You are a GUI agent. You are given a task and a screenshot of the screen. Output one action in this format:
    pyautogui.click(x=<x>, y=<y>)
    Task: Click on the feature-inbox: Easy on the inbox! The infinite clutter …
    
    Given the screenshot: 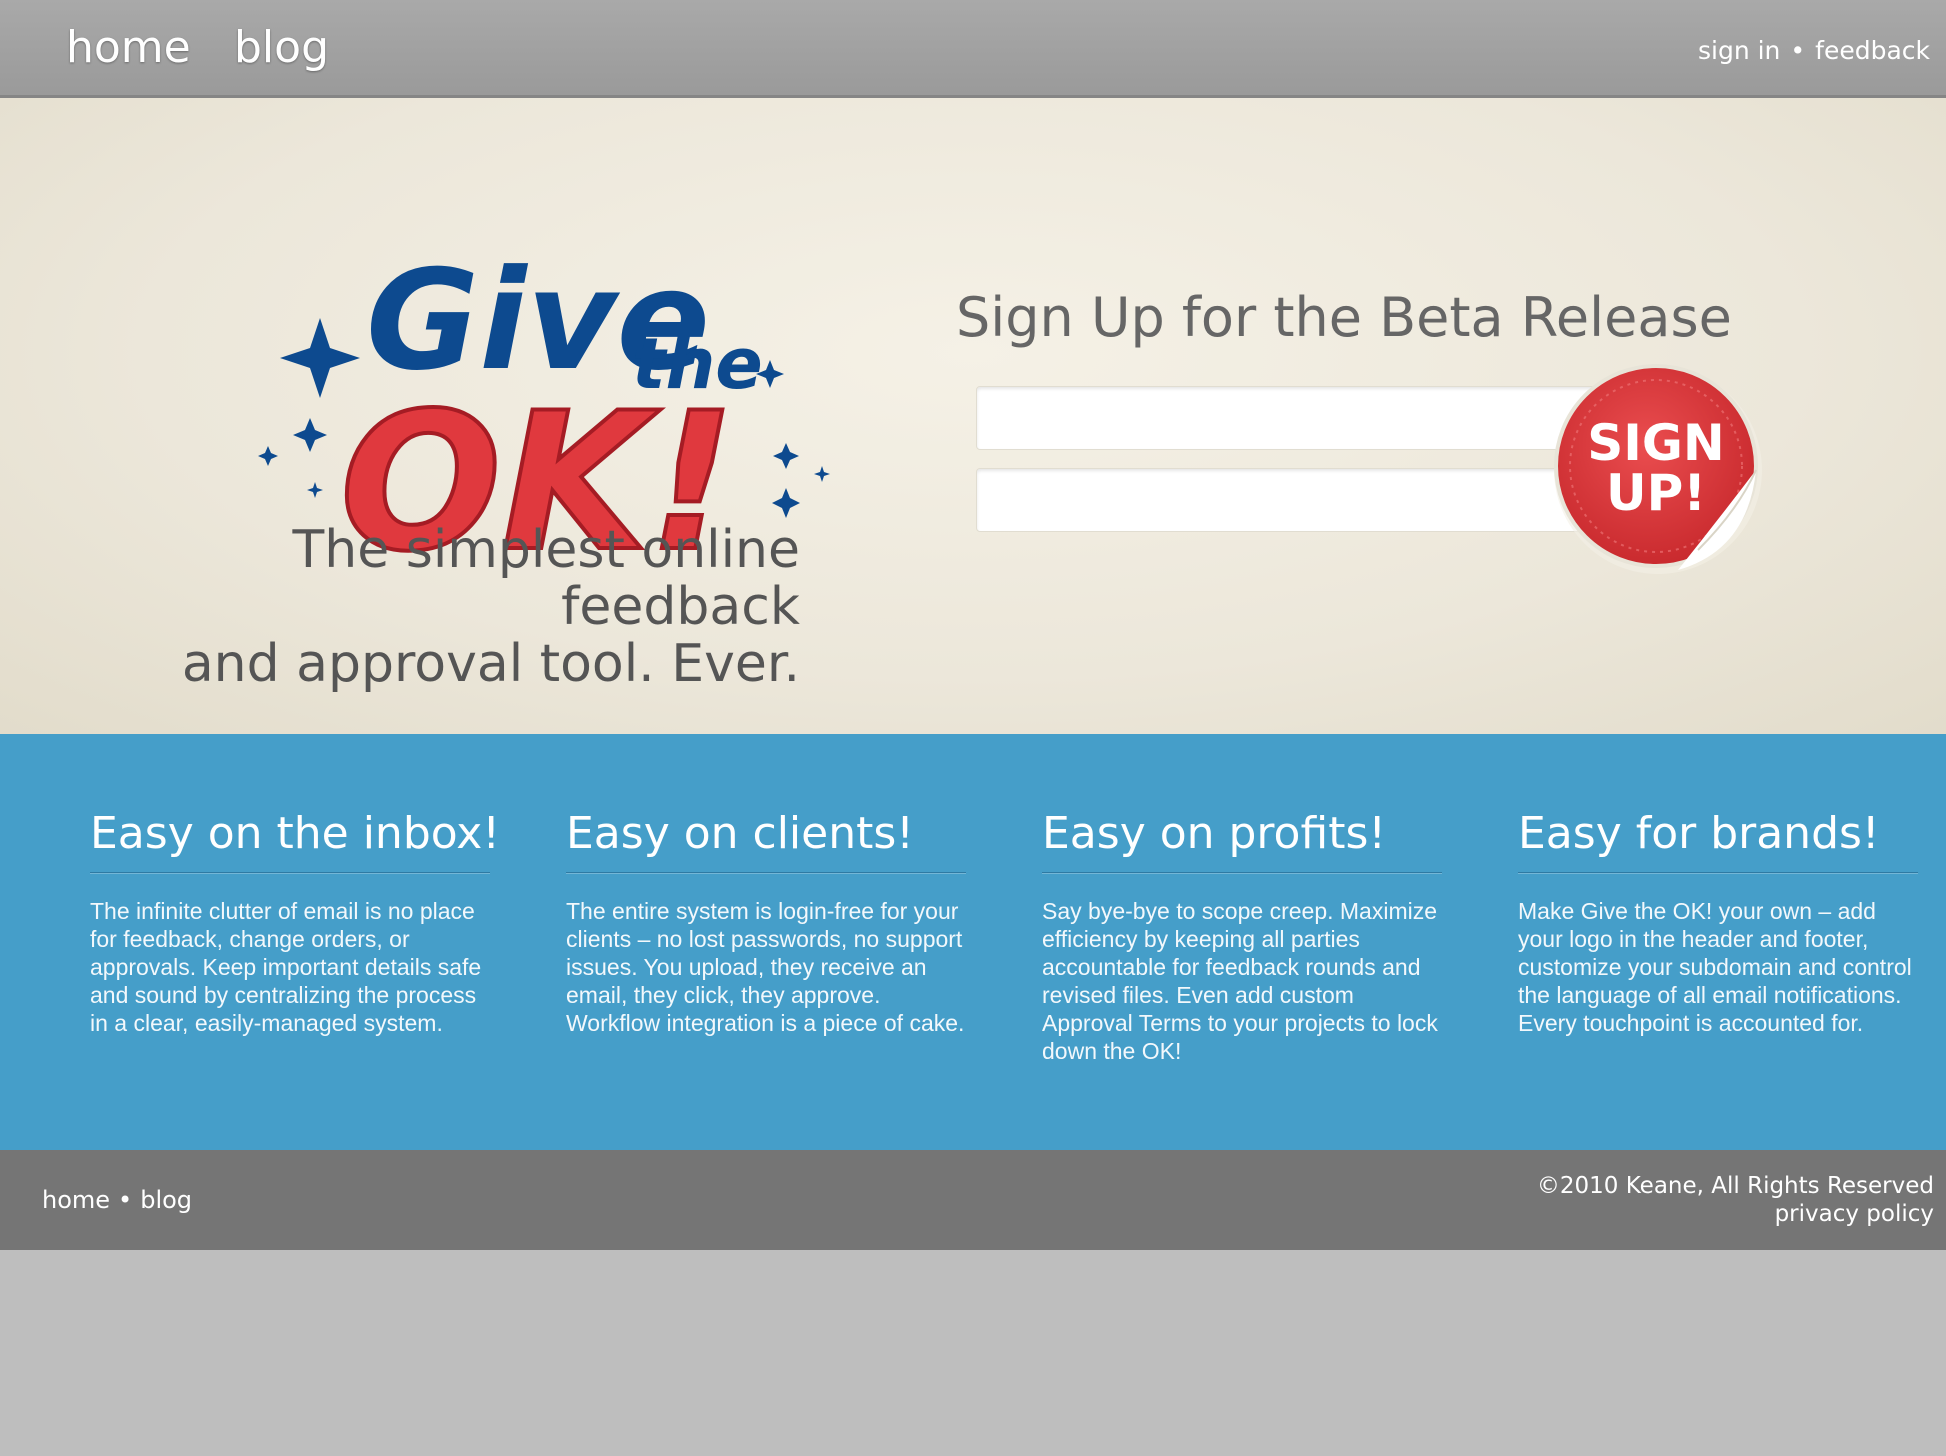 What is the action you would take?
    pyautogui.click(x=295, y=920)
    